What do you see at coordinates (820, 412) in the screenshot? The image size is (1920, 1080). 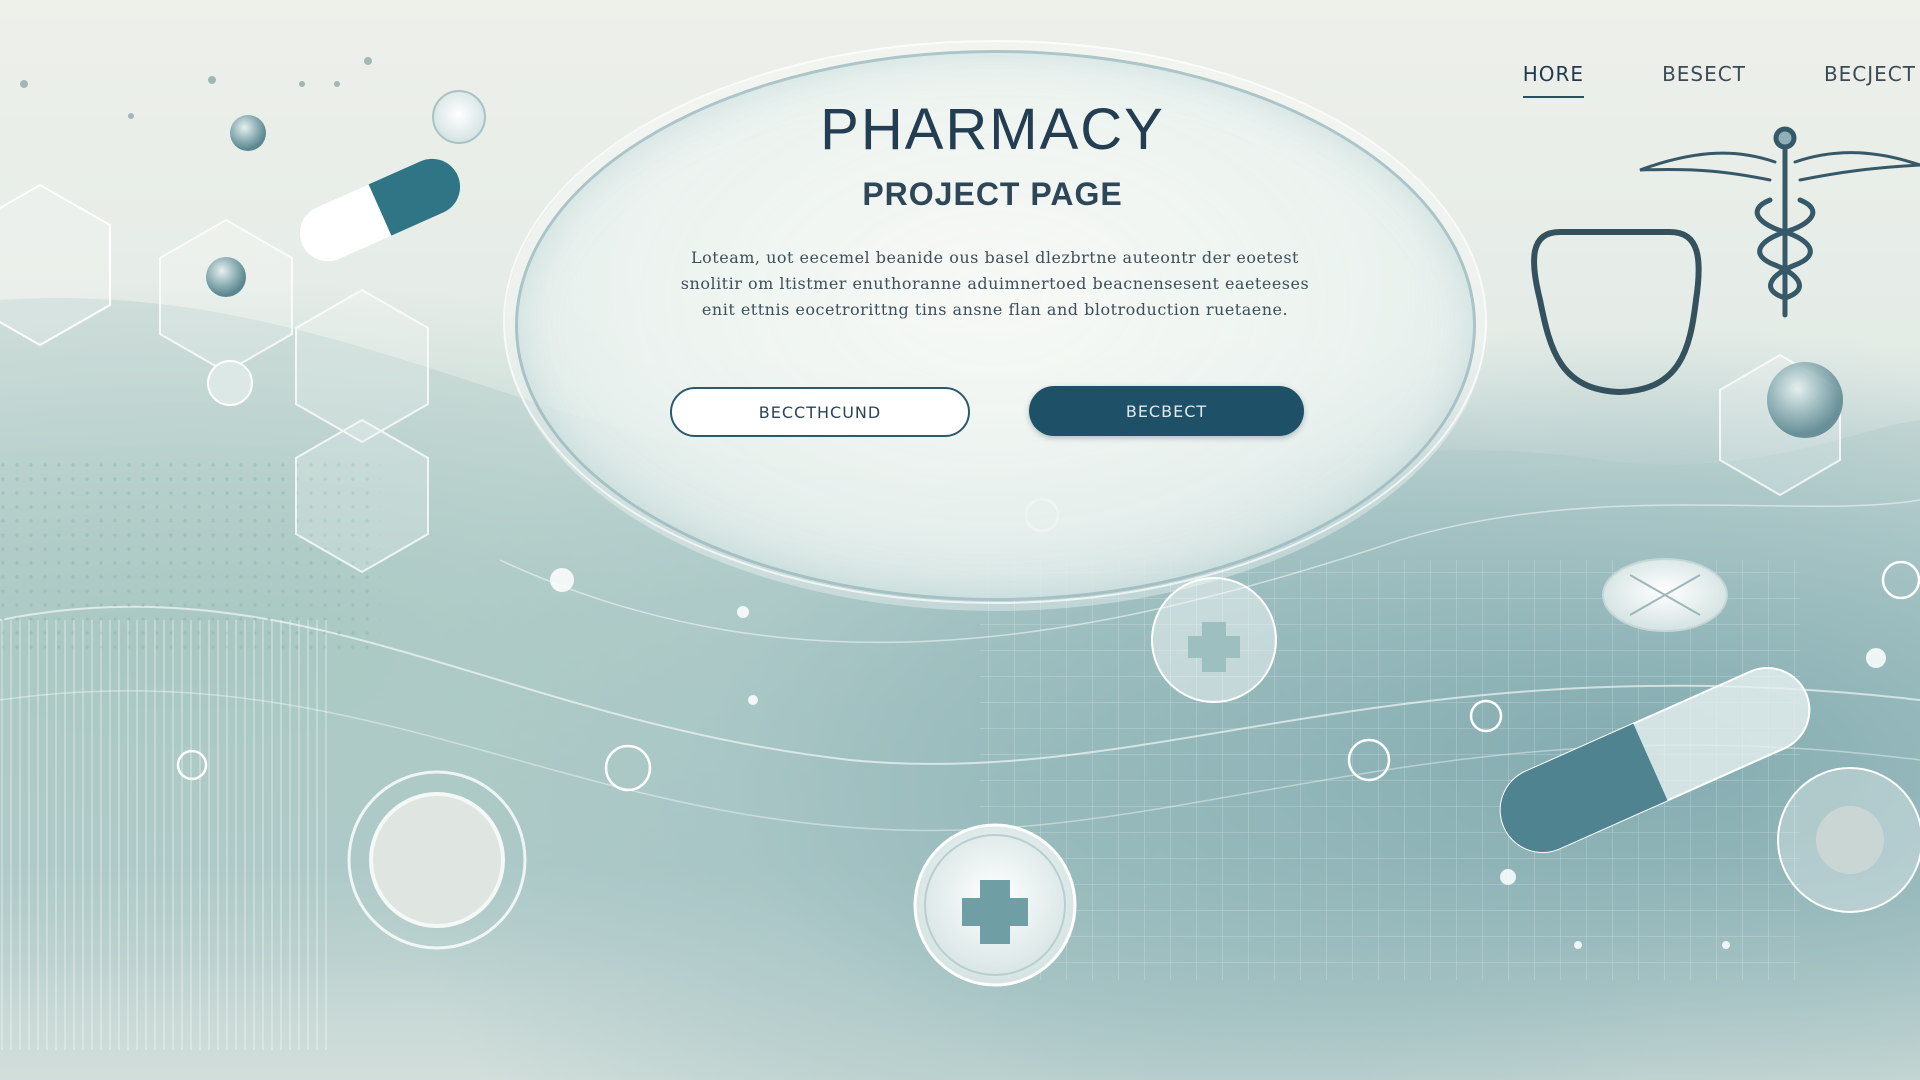 I see `primary-outline-button: BECCTHCUND` at bounding box center [820, 412].